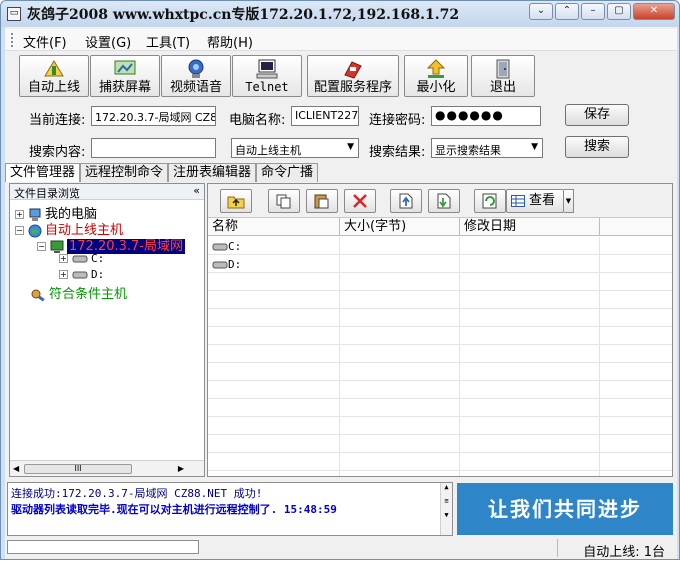 The height and width of the screenshot is (564, 680). I want to click on window-controls: ⌄ ⌃ – ▢ ✕, so click(602, 11).